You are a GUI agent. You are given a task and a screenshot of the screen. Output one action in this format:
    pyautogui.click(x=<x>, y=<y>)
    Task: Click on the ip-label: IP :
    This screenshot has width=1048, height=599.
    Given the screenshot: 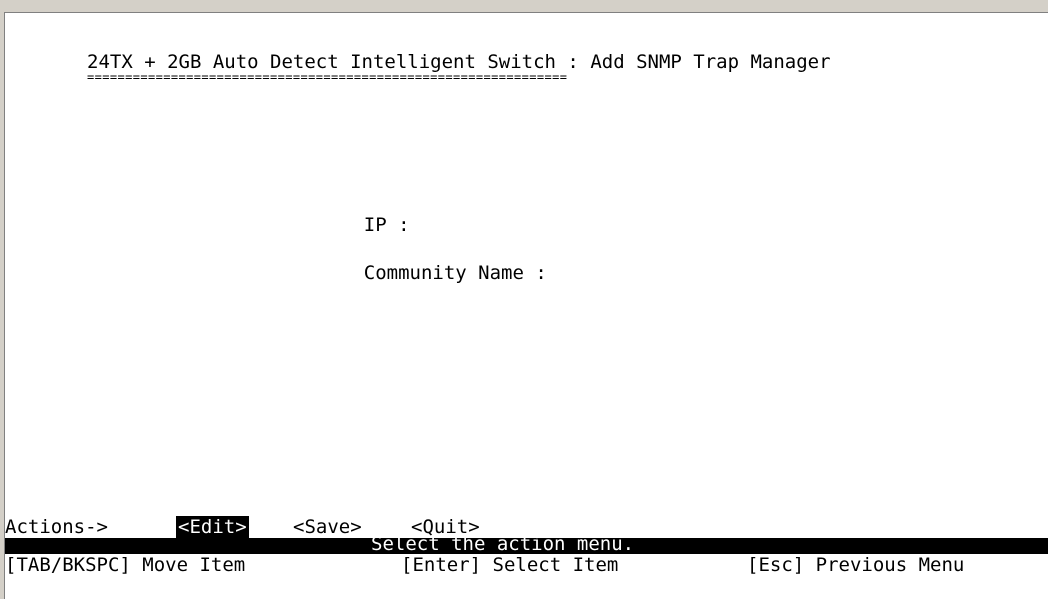 What is the action you would take?
    pyautogui.click(x=386, y=225)
    